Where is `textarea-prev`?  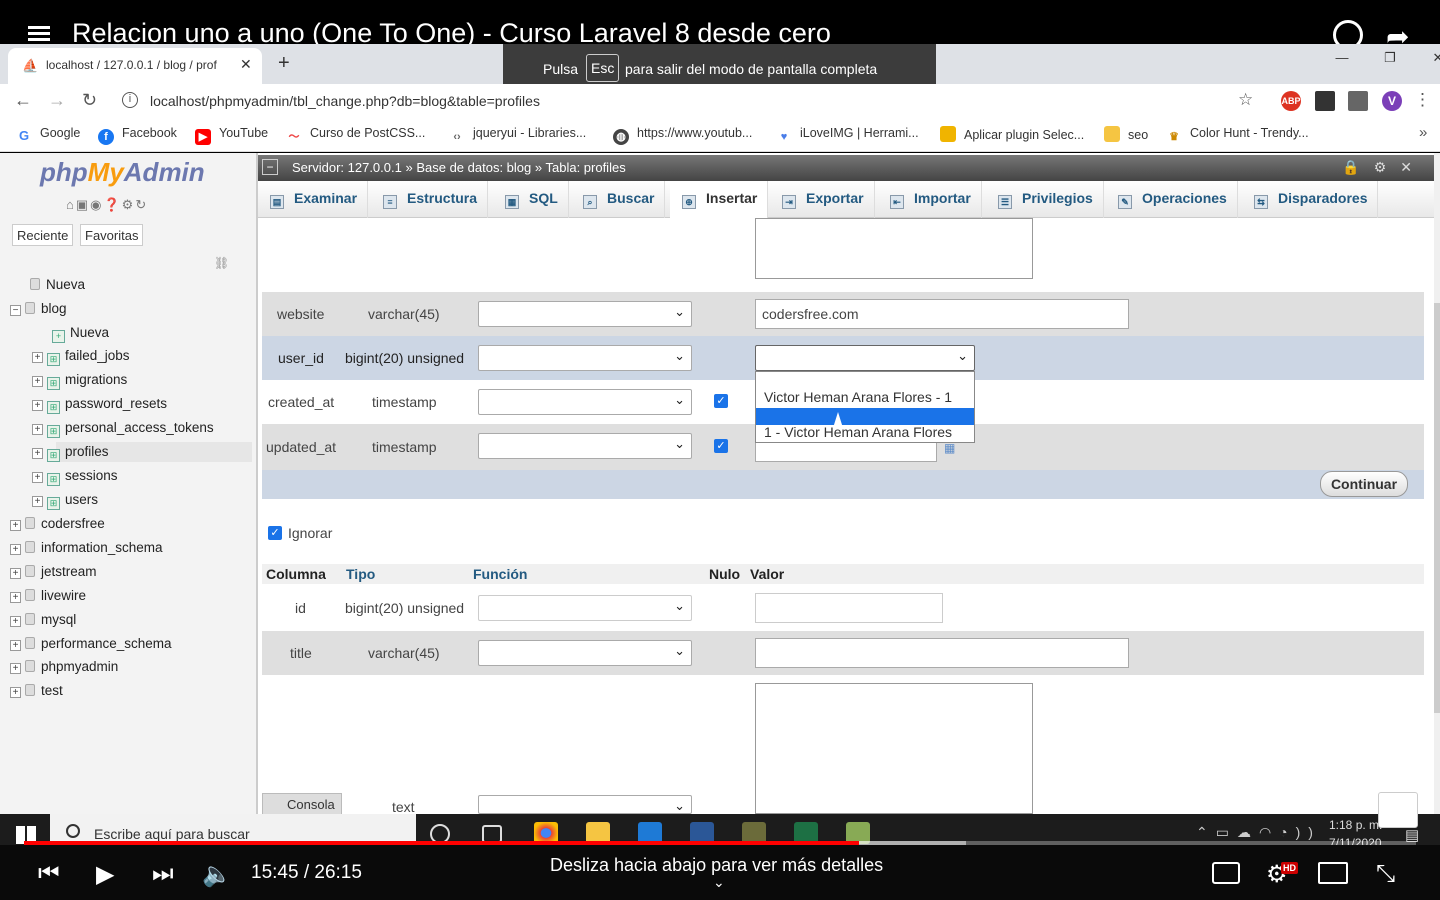 textarea-prev is located at coordinates (894, 248).